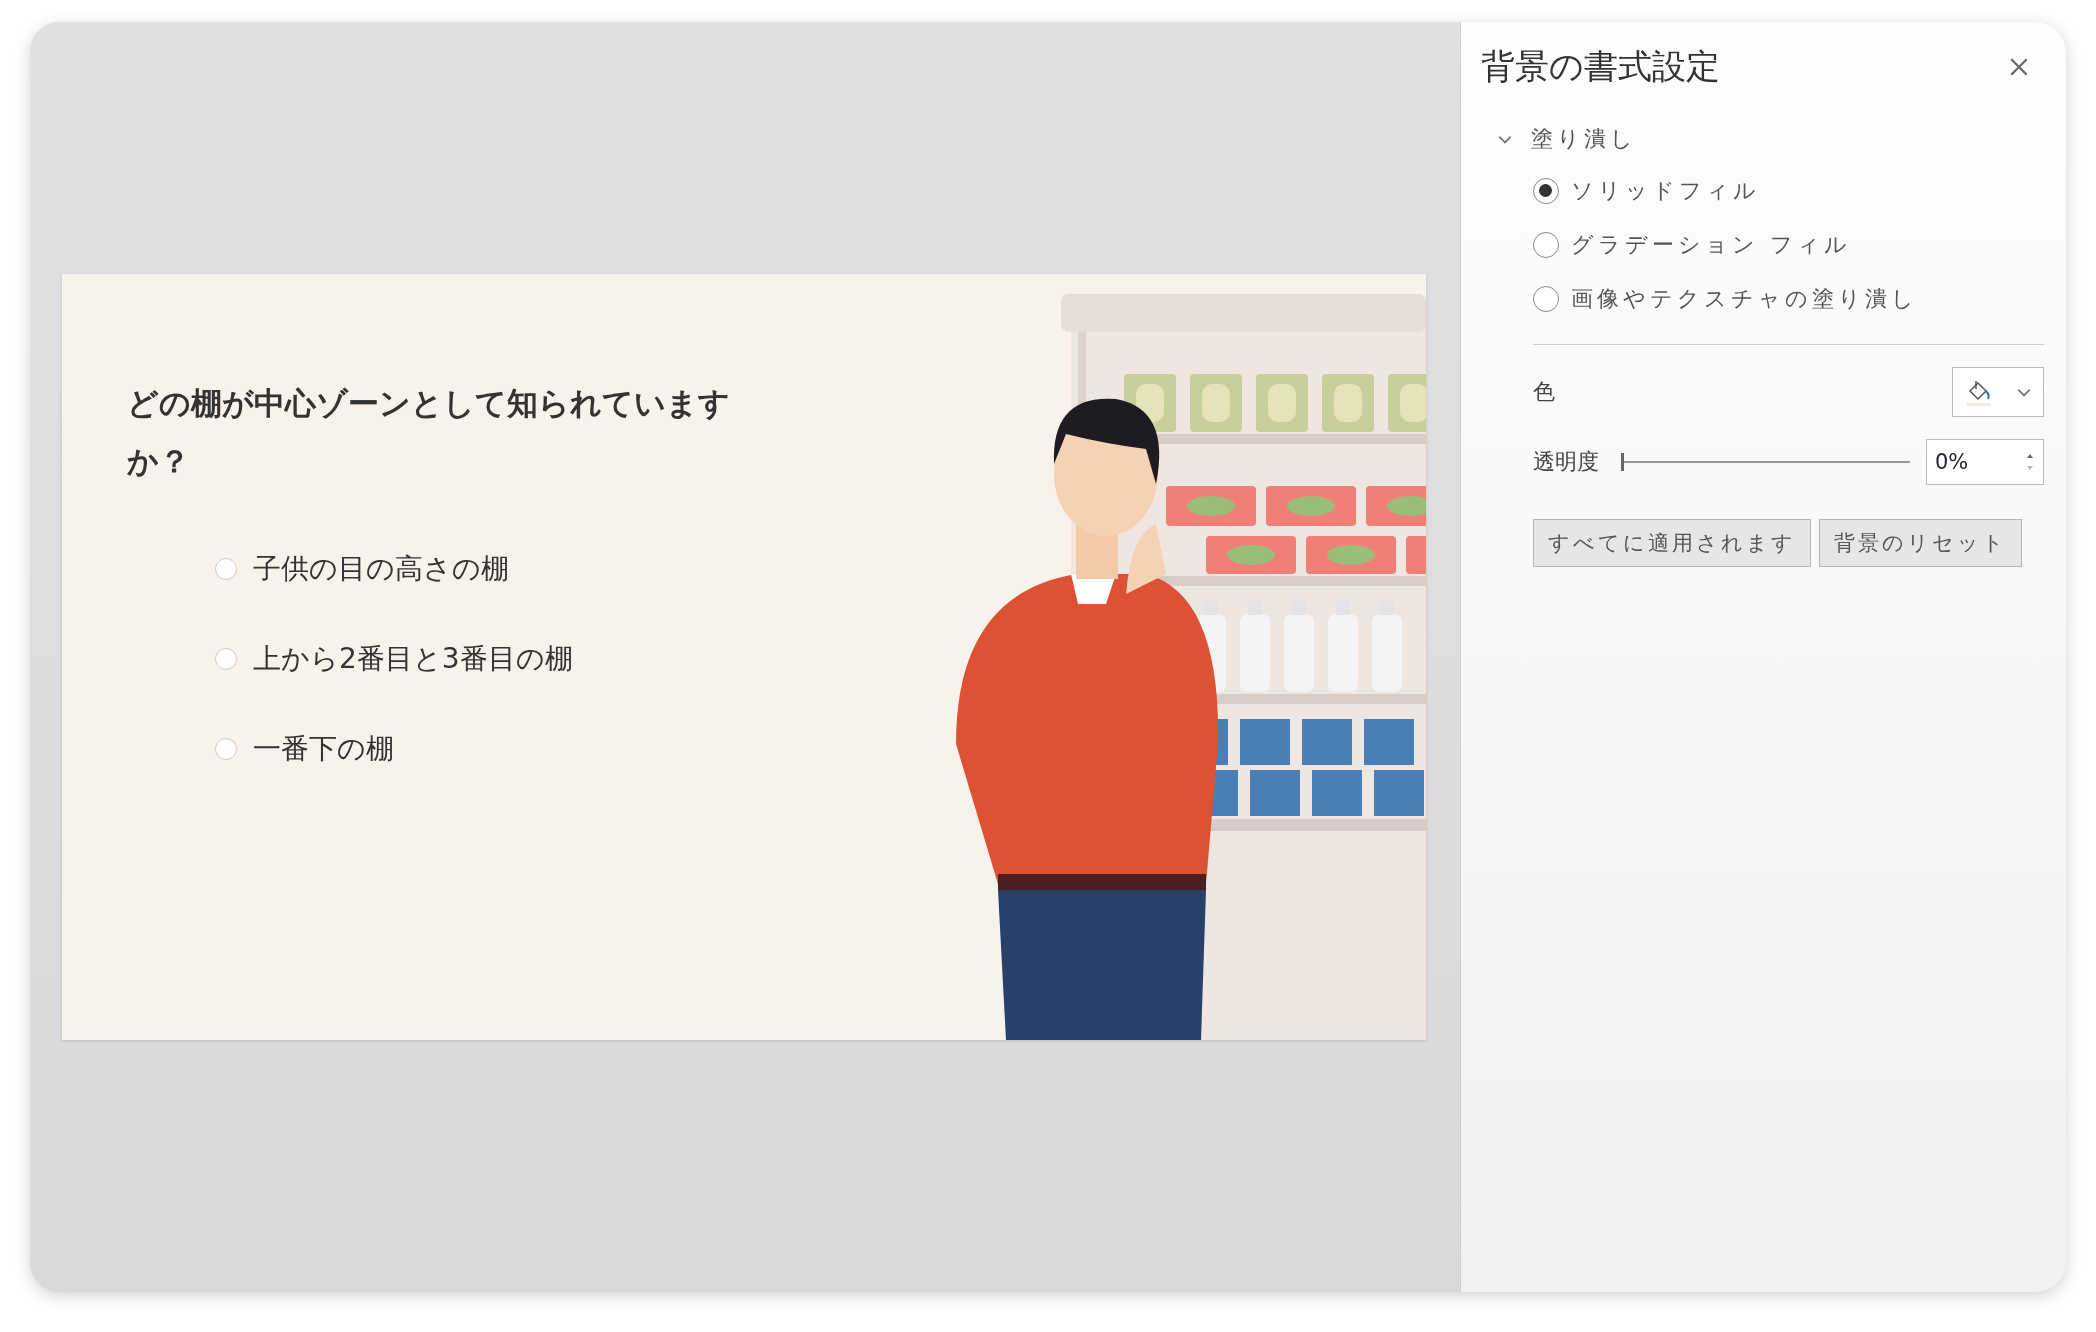 Image resolution: width=2096 pixels, height=1332 pixels. Describe the element at coordinates (381, 569) in the screenshot. I see `answer-label: 子供の目の高さの棚` at that location.